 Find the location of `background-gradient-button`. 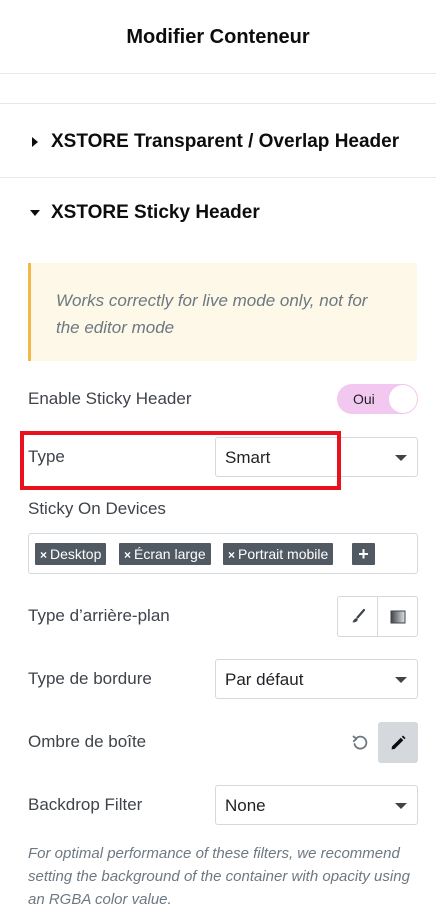

background-gradient-button is located at coordinates (397, 616).